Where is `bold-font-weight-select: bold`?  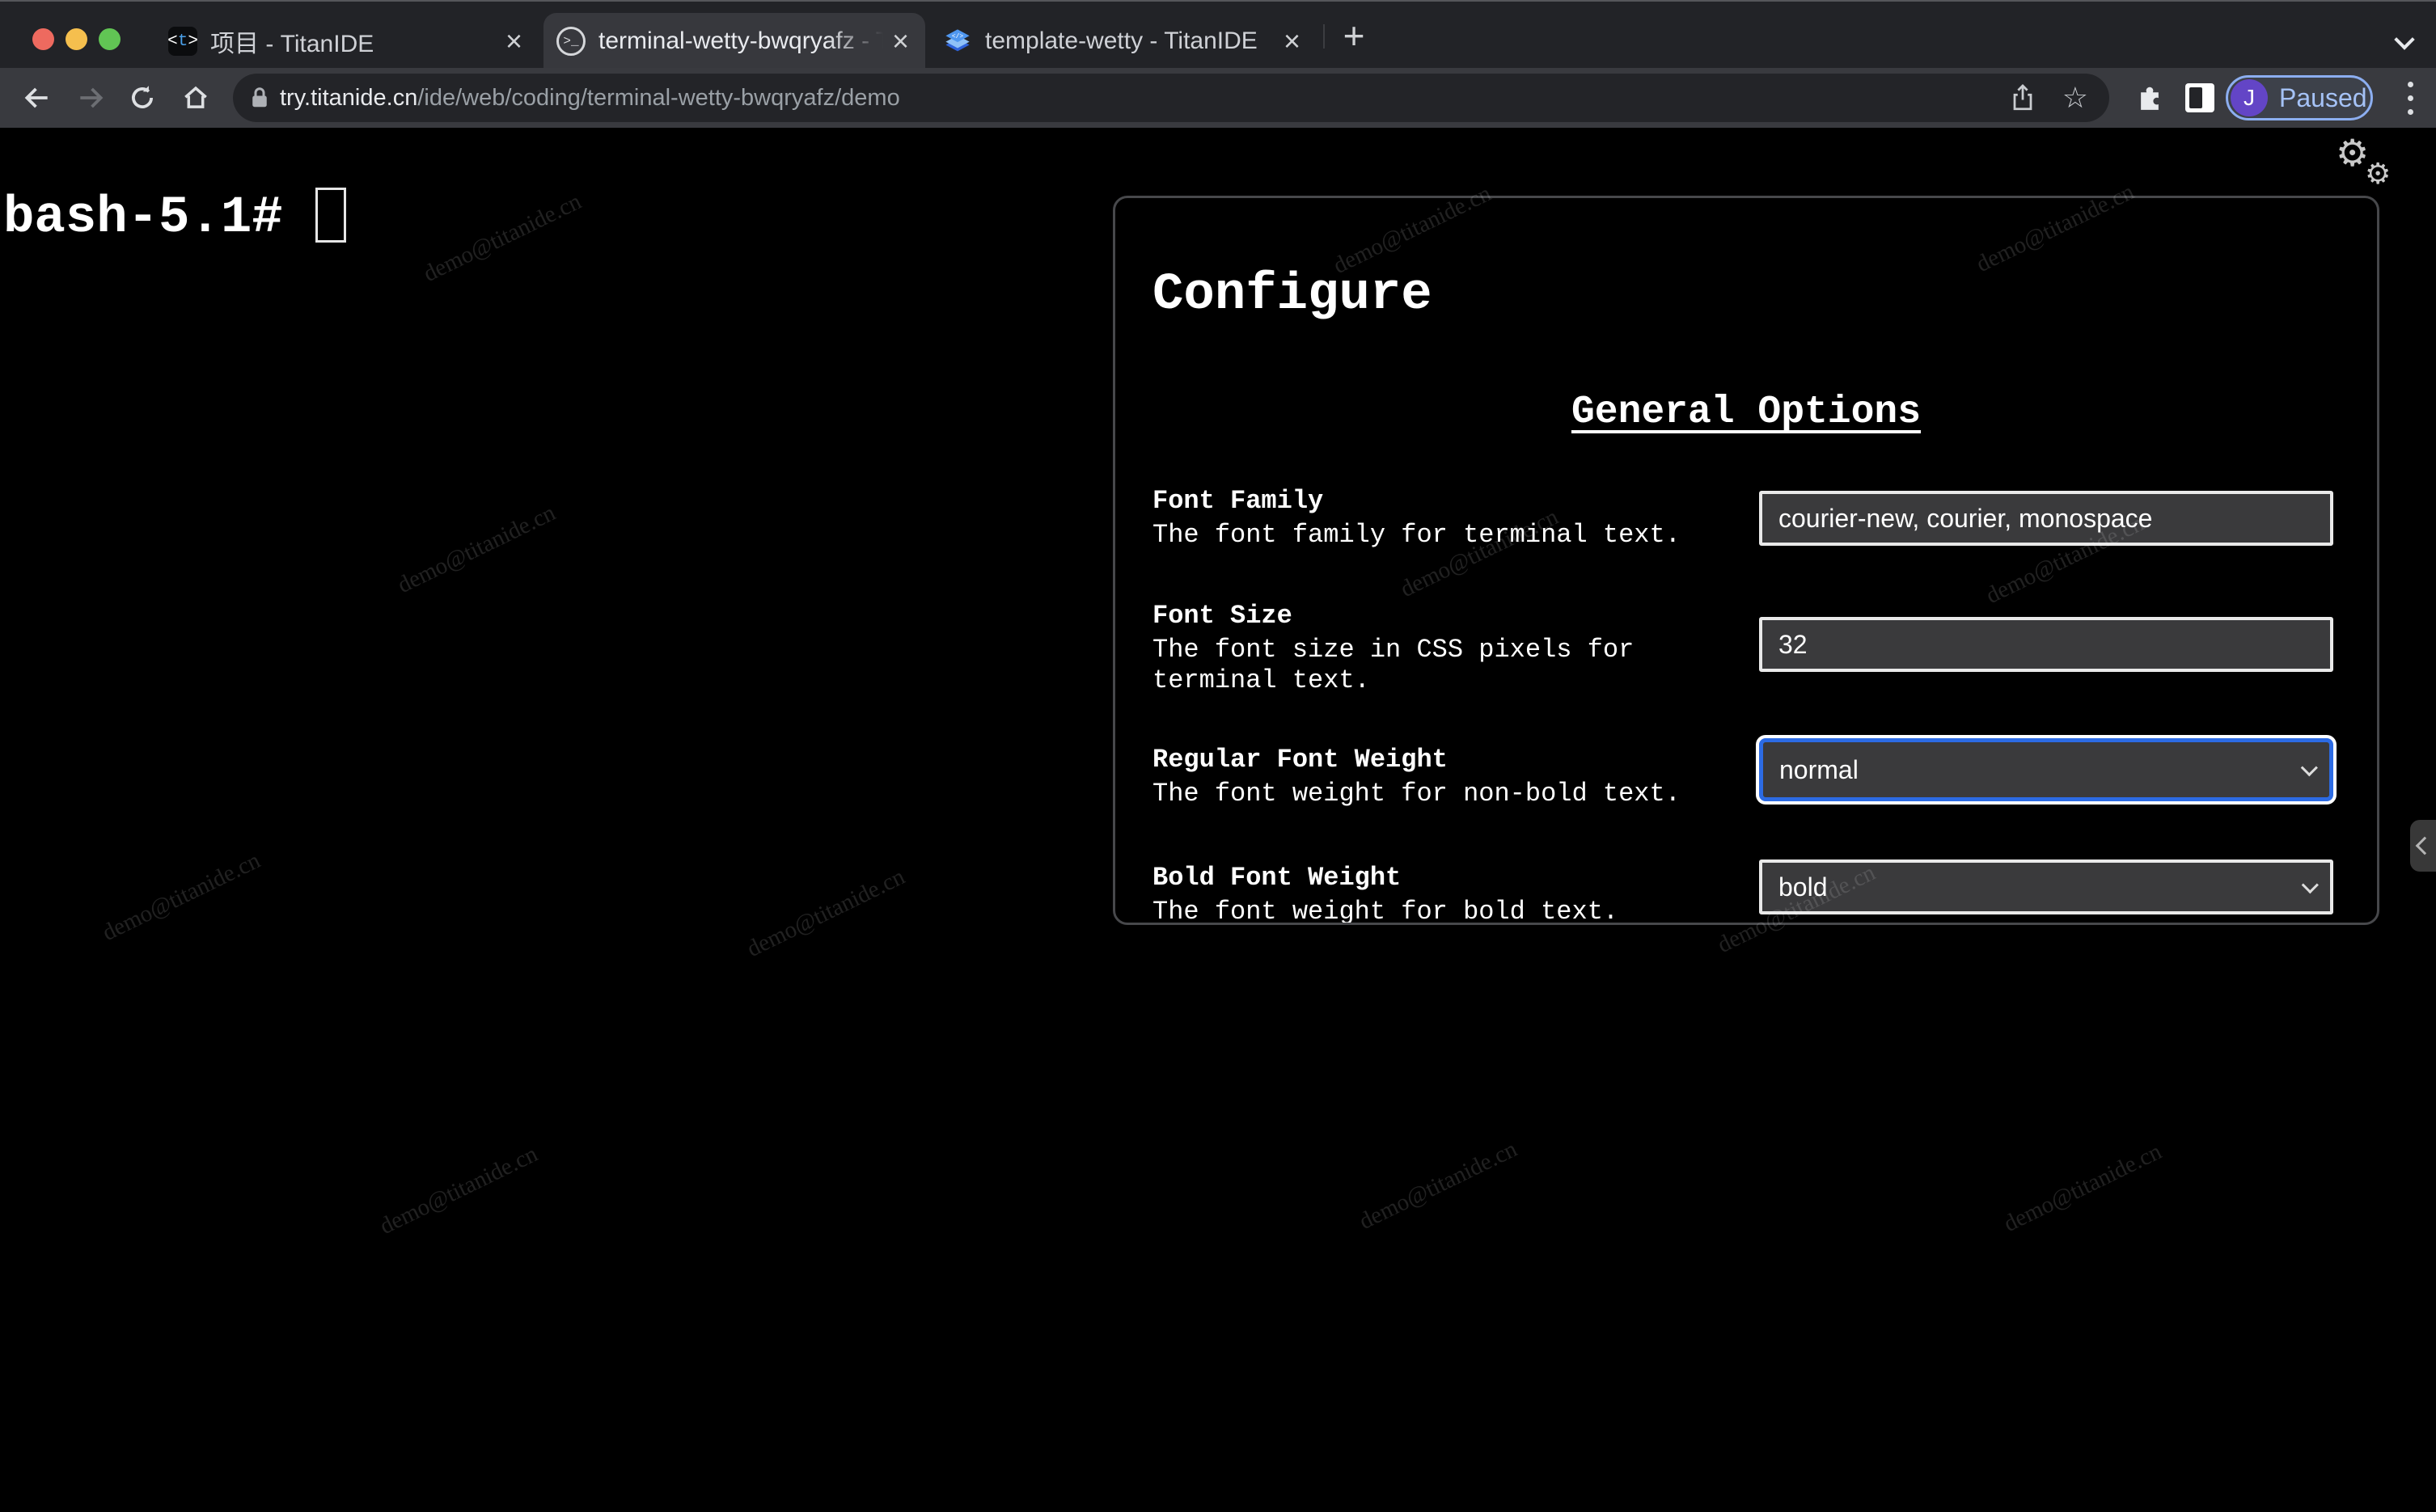 bold-font-weight-select: bold is located at coordinates (2046, 886).